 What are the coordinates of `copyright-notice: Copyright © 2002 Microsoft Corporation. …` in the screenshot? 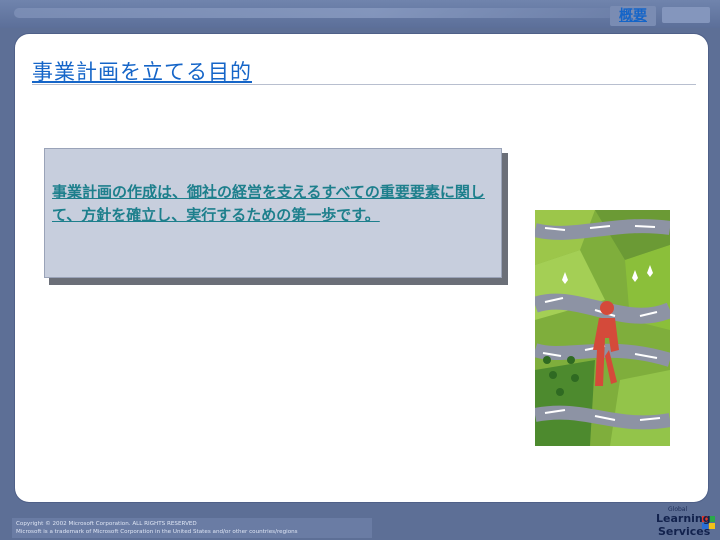 It's located at (157, 528).